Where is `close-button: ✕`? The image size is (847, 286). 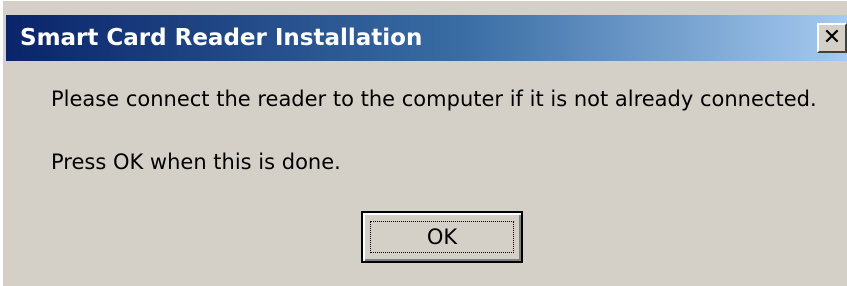 close-button: ✕ is located at coordinates (832, 38).